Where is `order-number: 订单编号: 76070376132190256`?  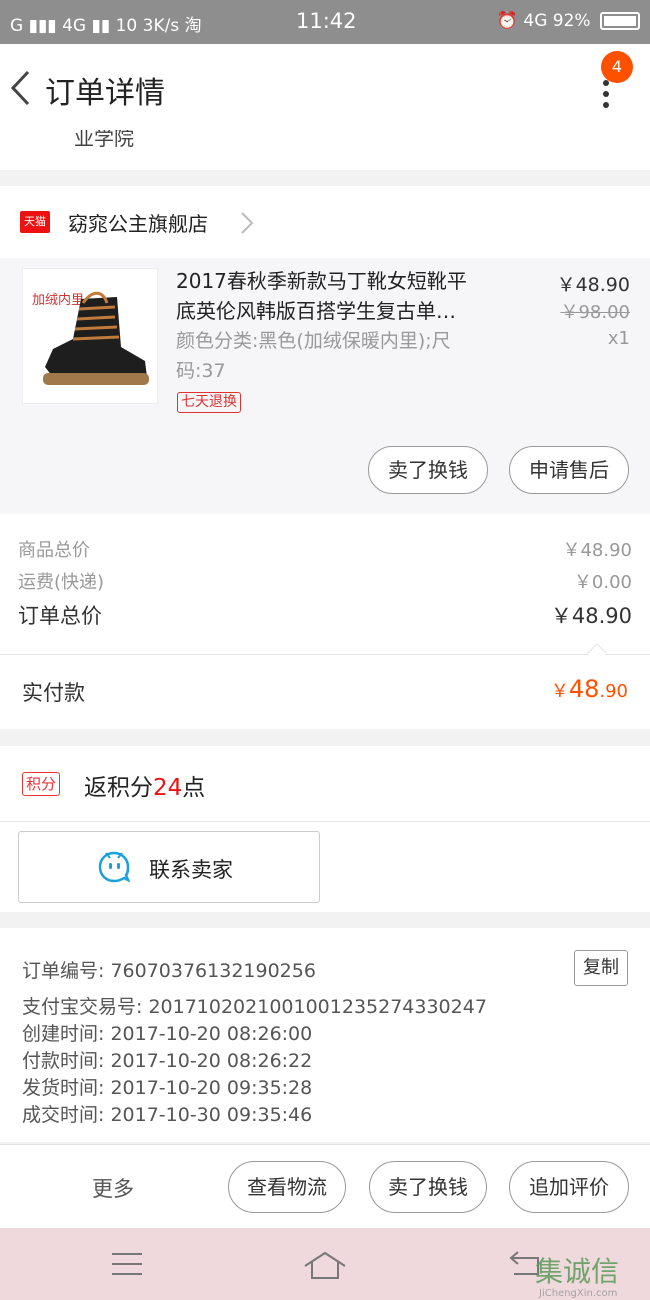
order-number: 订单编号: 76070376132190256 is located at coordinates (169, 971).